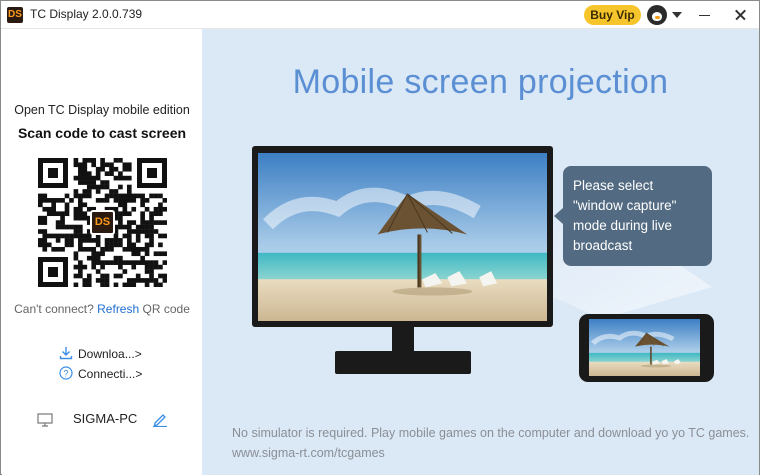 Image resolution: width=760 pixels, height=475 pixels. Describe the element at coordinates (100, 355) in the screenshot. I see `download-link: Downloa...>` at that location.